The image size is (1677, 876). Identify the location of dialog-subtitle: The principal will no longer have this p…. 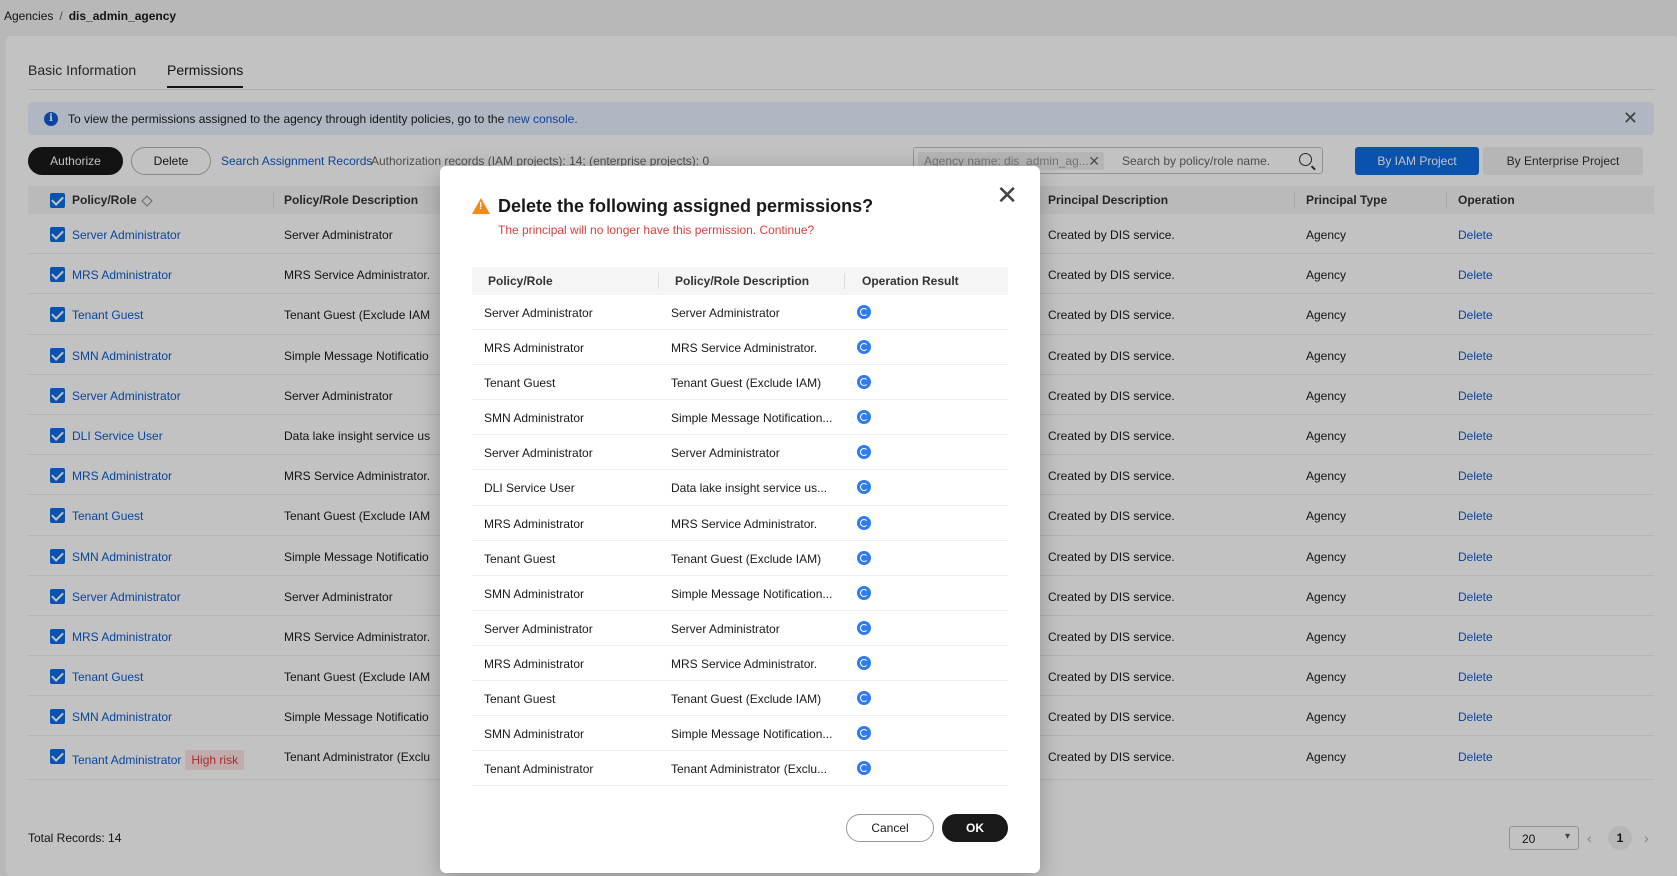
(656, 230).